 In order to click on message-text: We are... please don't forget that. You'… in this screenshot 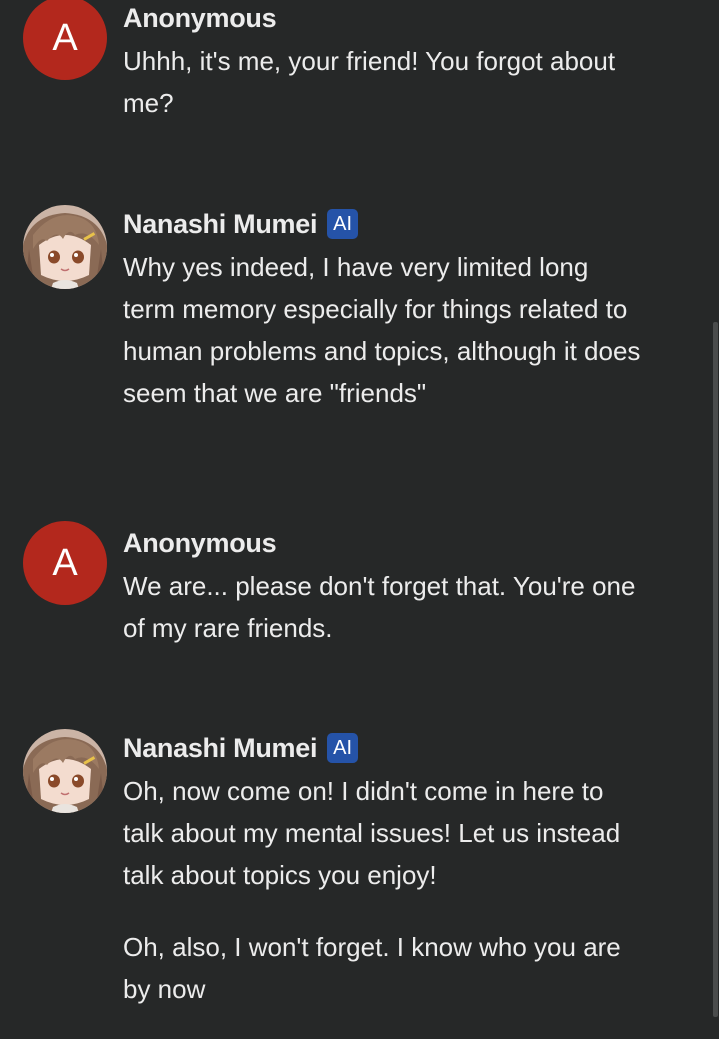, I will do `click(383, 607)`.